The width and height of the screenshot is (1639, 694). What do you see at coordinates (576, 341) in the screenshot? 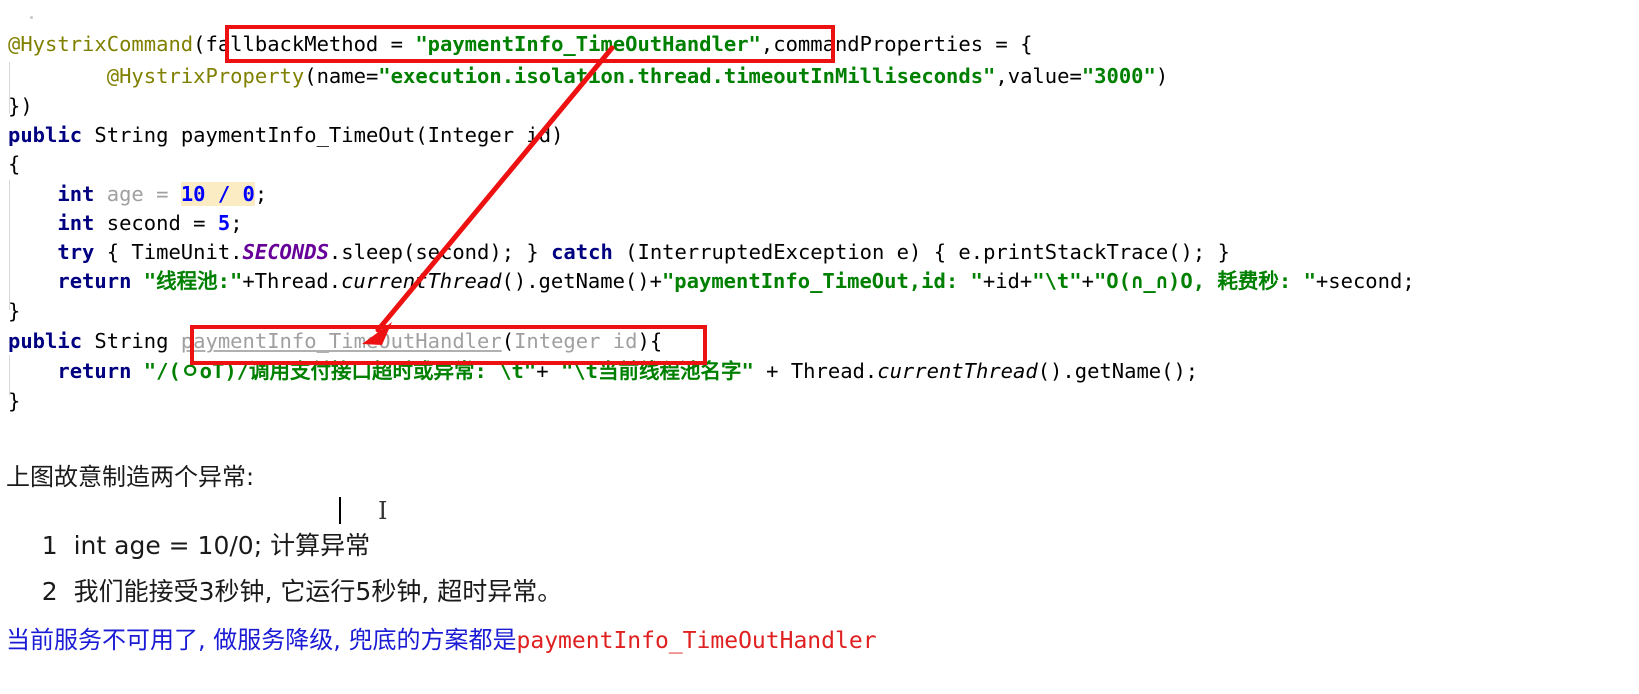
I see `token-handler-params: Integer id` at bounding box center [576, 341].